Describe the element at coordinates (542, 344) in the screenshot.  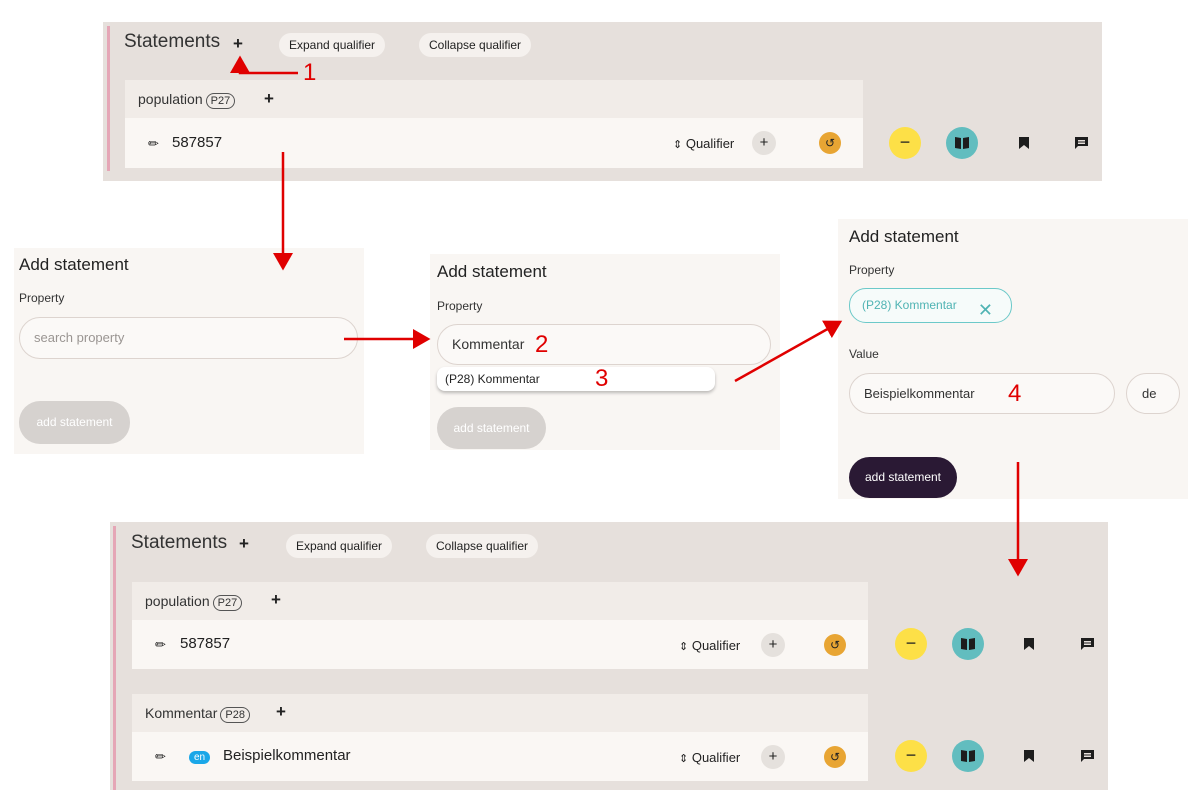
I see `annotation-number: 2` at that location.